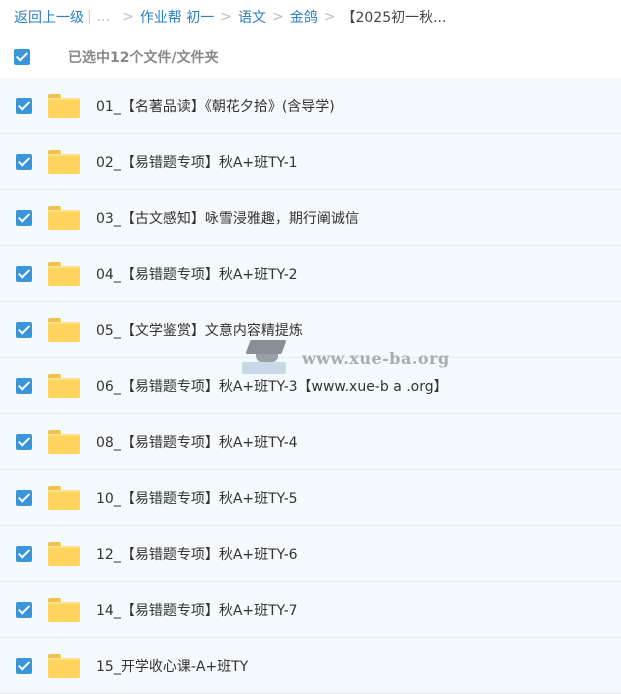 The width and height of the screenshot is (621, 694). I want to click on file-row: 08_【易错题专项】秋A+班TY-4, so click(310, 442).